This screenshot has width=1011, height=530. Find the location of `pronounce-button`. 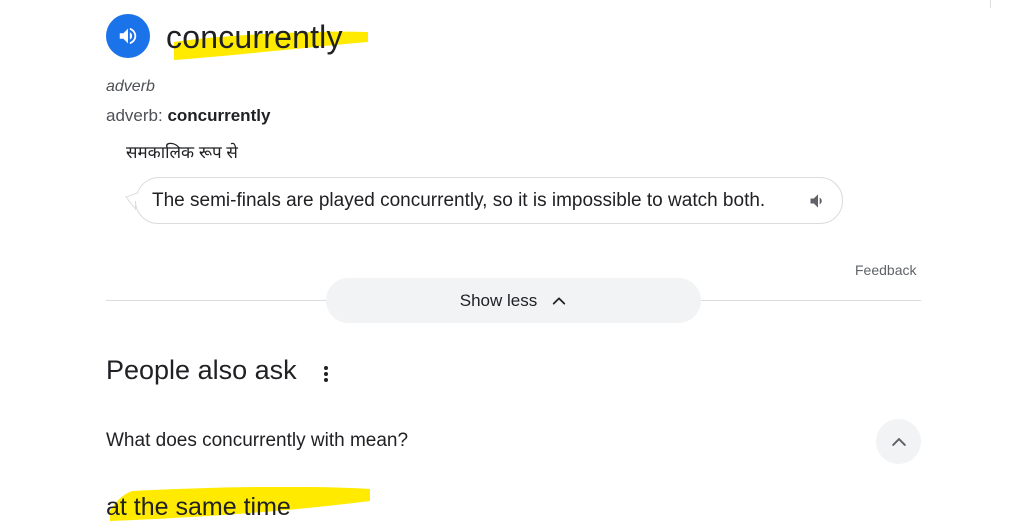

pronounce-button is located at coordinates (128, 36).